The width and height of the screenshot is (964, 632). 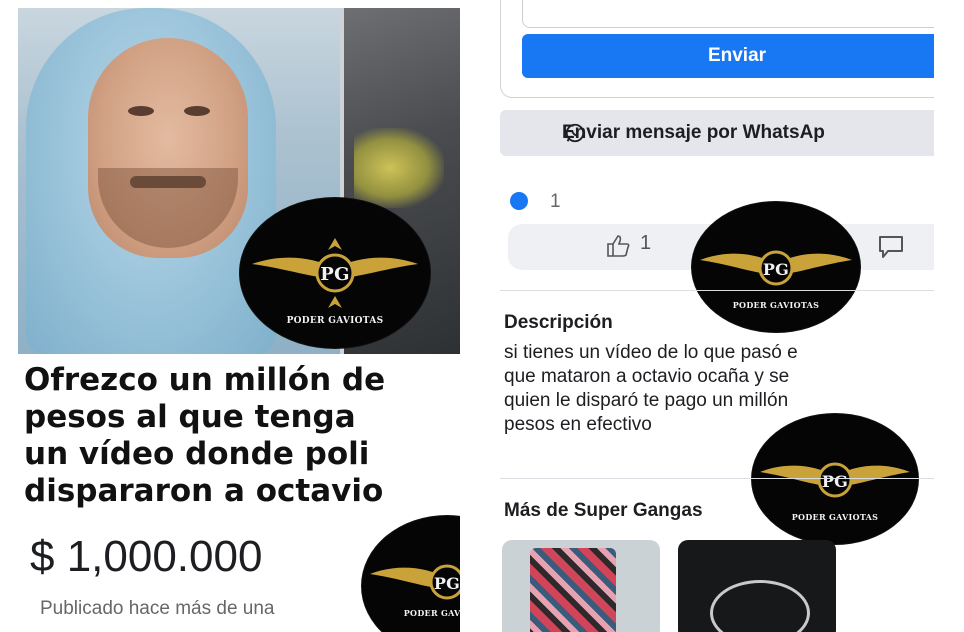 What do you see at coordinates (646, 400) in the screenshot?
I see `description-line: quien le disparó te pago un millón` at bounding box center [646, 400].